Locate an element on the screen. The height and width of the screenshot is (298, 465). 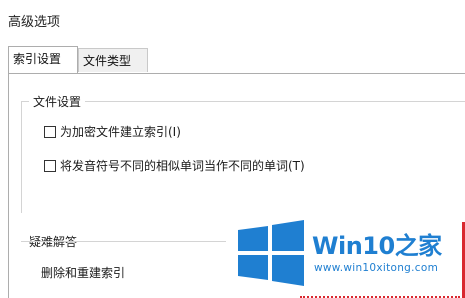
diacritics-option: 将发音符号不同的相似单词当作不同的单词(T) is located at coordinates (174, 165).